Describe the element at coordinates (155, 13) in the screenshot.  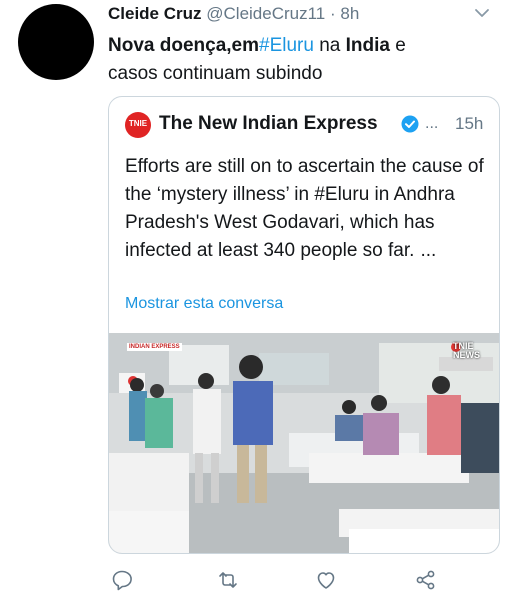
I see `author-name: Cleide Cruz` at that location.